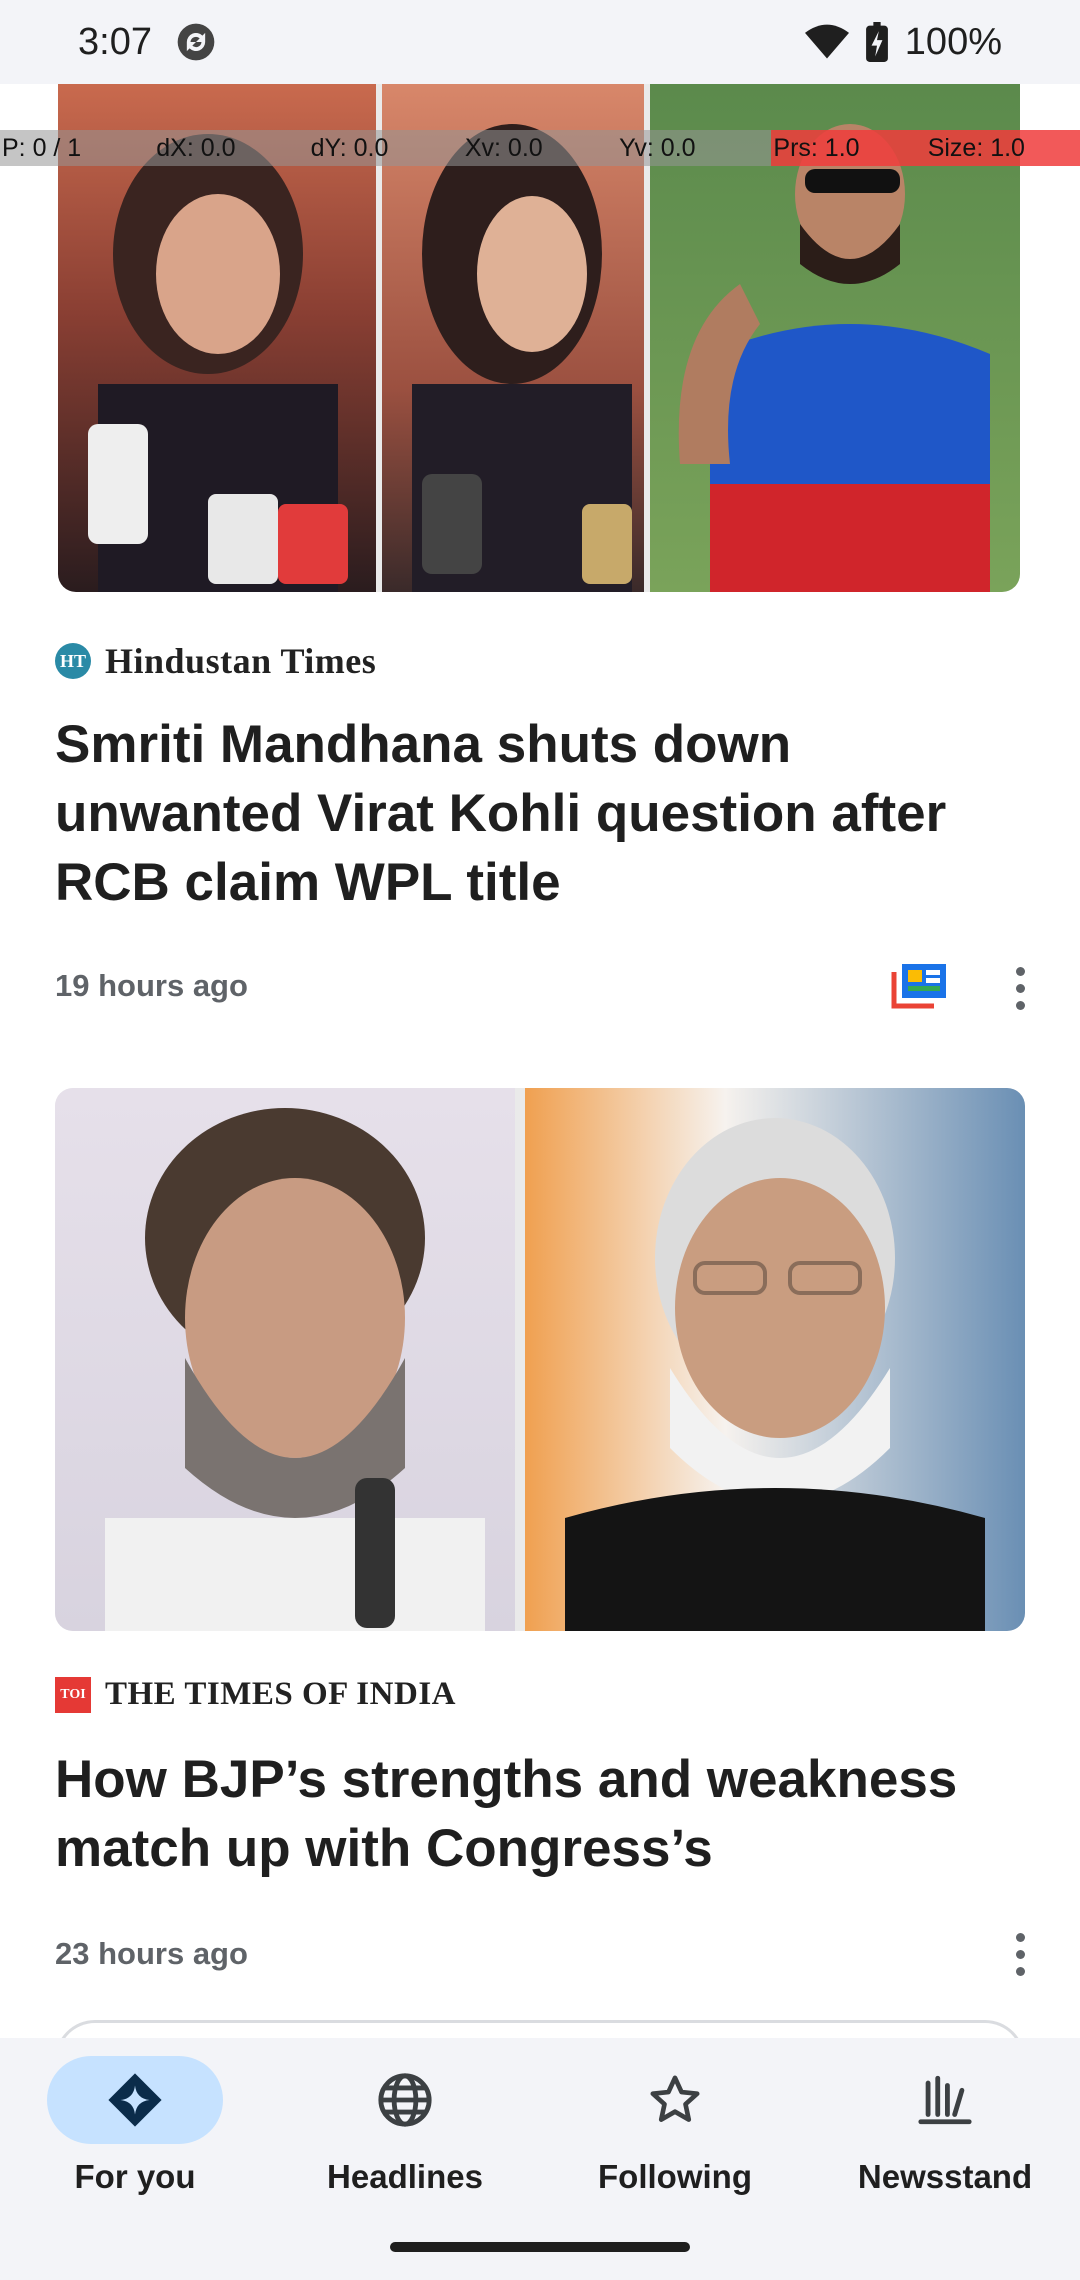  I want to click on article-2-more-button, so click(1020, 1954).